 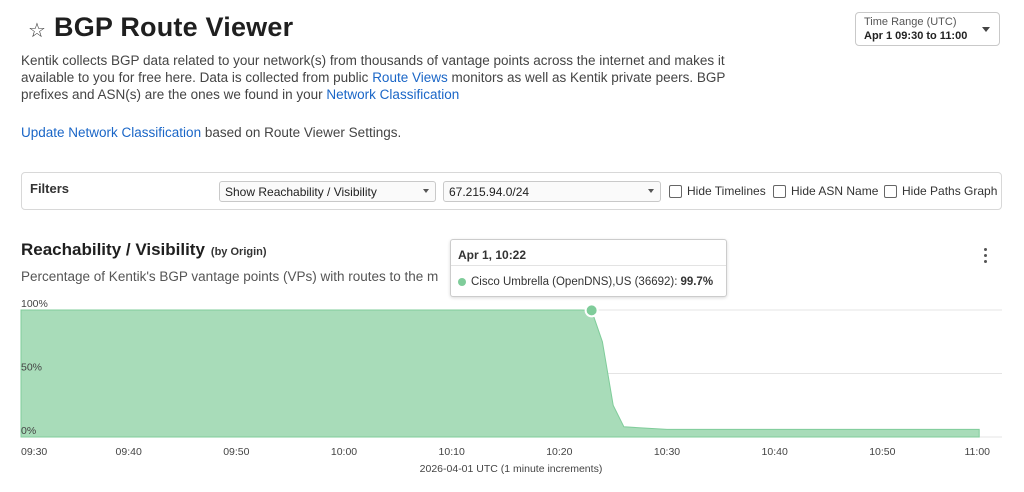 I want to click on x-tick-label: 11:00, so click(x=978, y=452).